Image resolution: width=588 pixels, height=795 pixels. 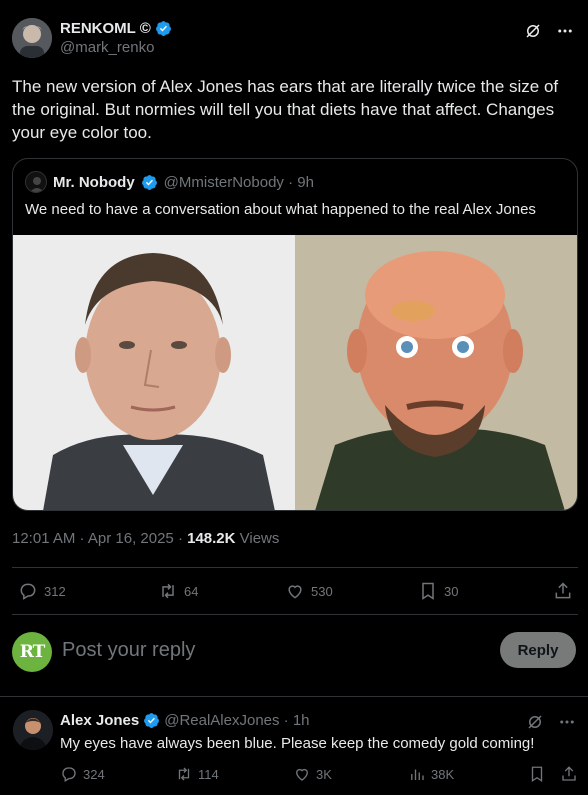 I want to click on engagement-bar: 312 64 530 30, so click(x=295, y=591).